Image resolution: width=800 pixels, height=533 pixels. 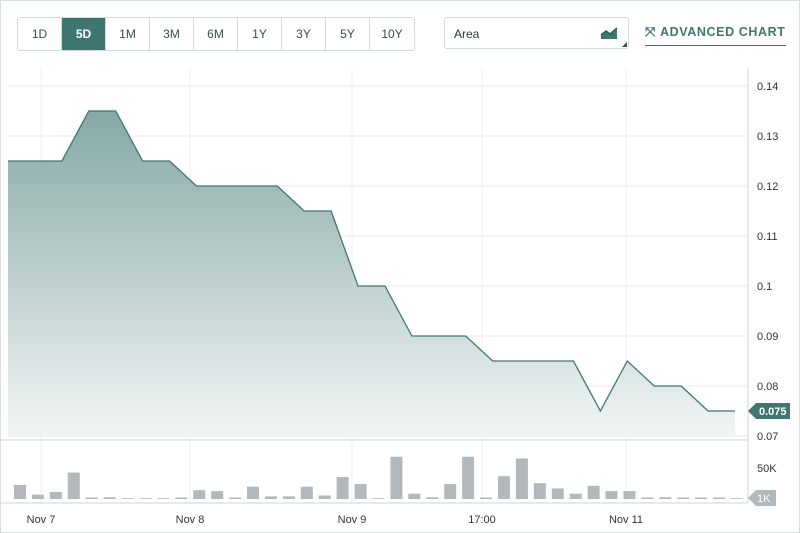 What do you see at coordinates (764, 499) in the screenshot?
I see `volume-tick-label: 1K` at bounding box center [764, 499].